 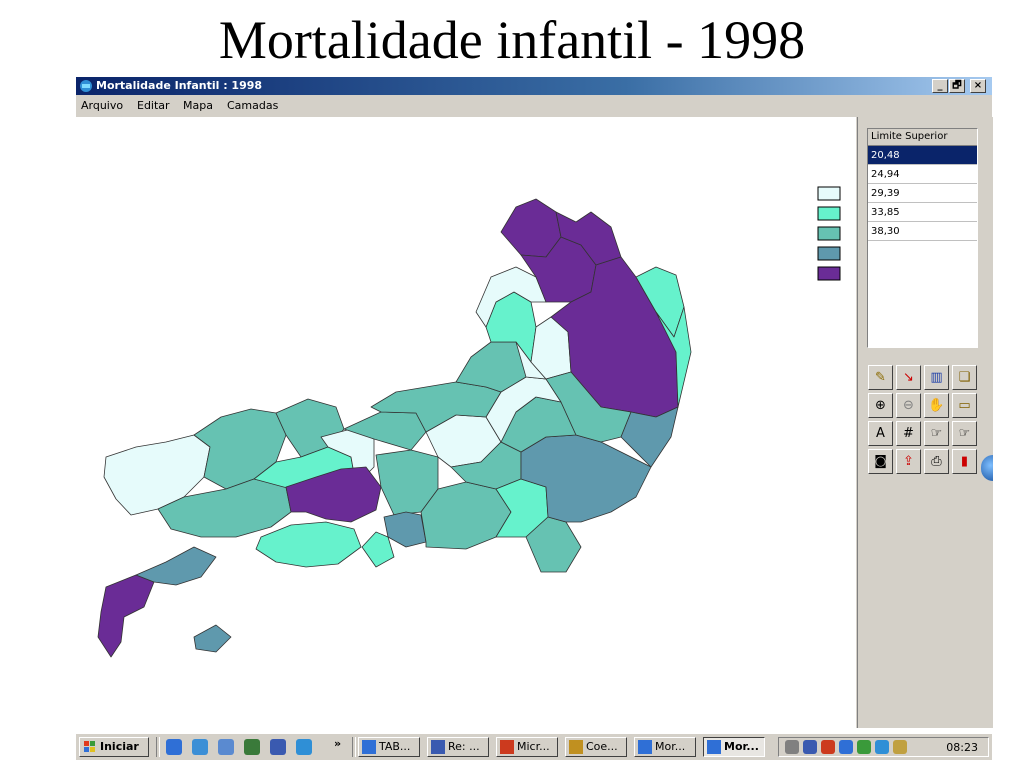 What do you see at coordinates (119, 746) in the screenshot?
I see `start-label: Iniciar` at bounding box center [119, 746].